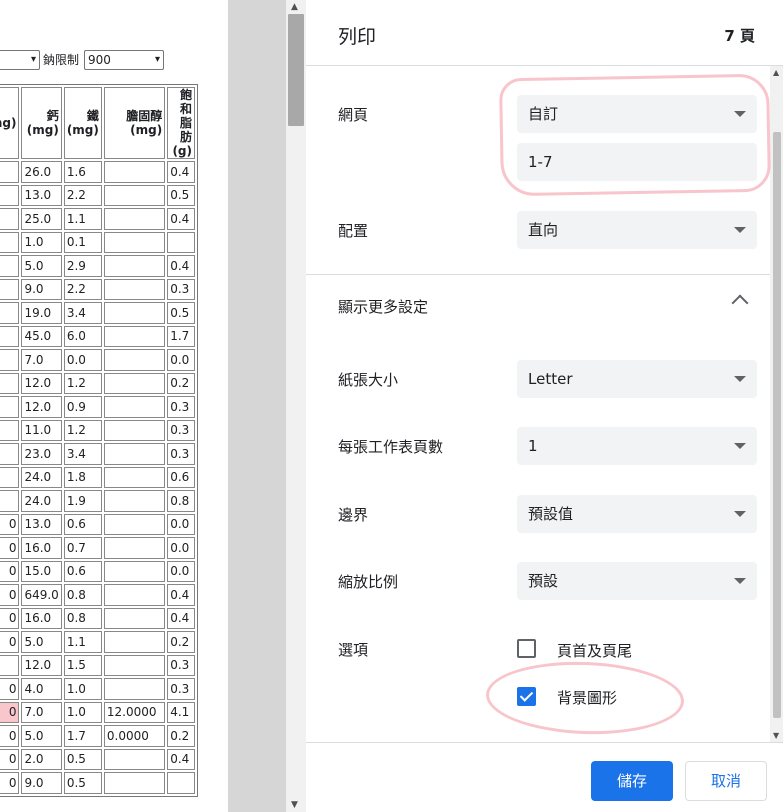 Image resolution: width=783 pixels, height=812 pixels. I want to click on pages-label: 網頁, so click(353, 115).